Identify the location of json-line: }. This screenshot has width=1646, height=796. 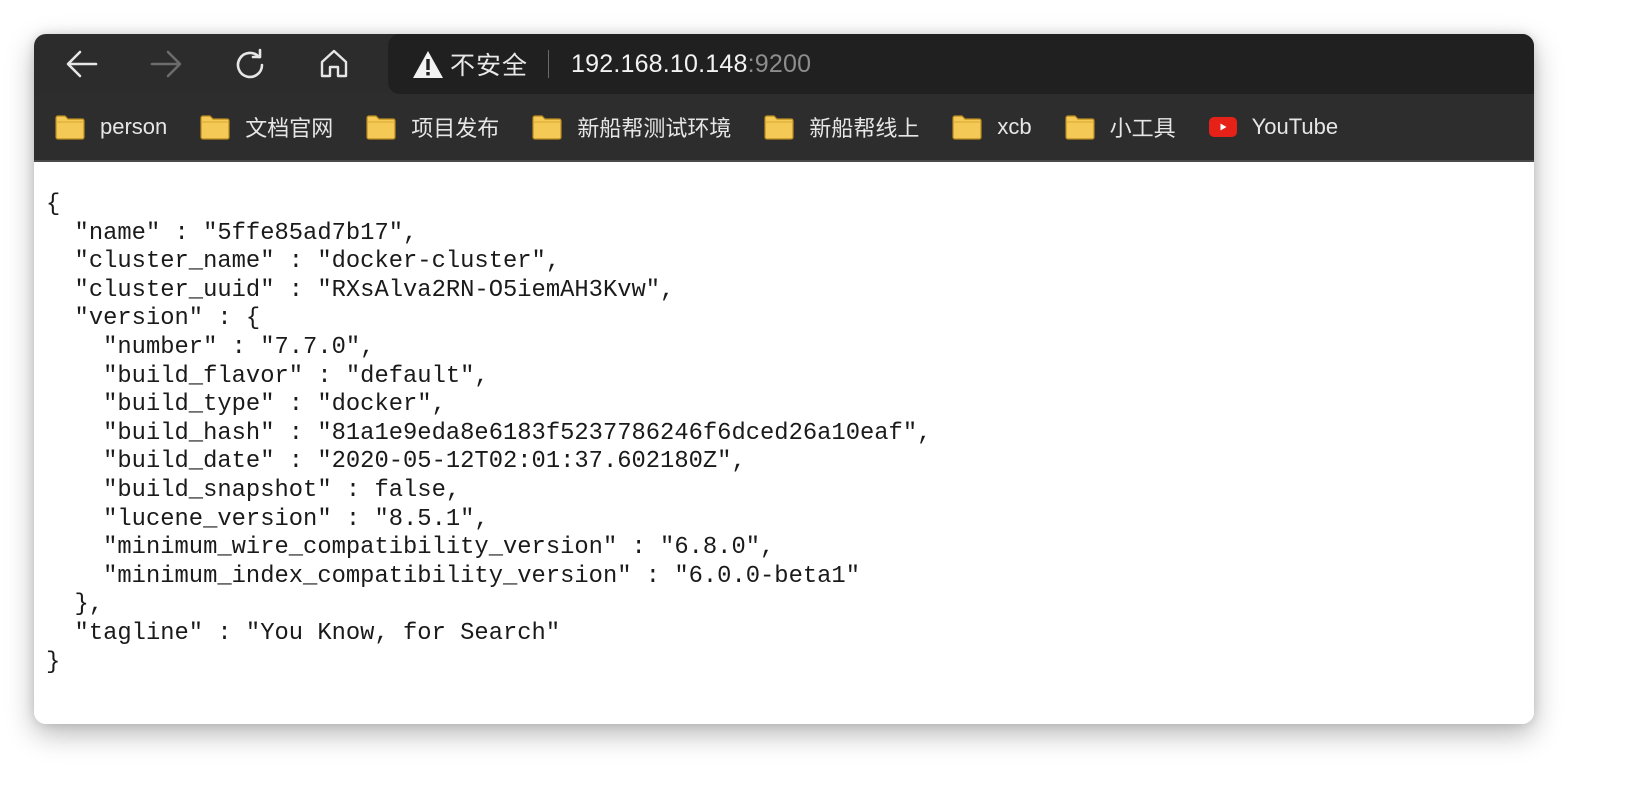
(53, 662).